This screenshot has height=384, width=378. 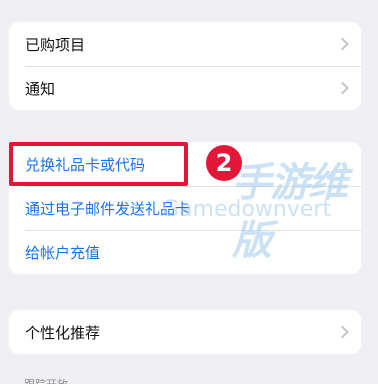 What do you see at coordinates (63, 252) in the screenshot?
I see `add-funds-label: 给帐户充值` at bounding box center [63, 252].